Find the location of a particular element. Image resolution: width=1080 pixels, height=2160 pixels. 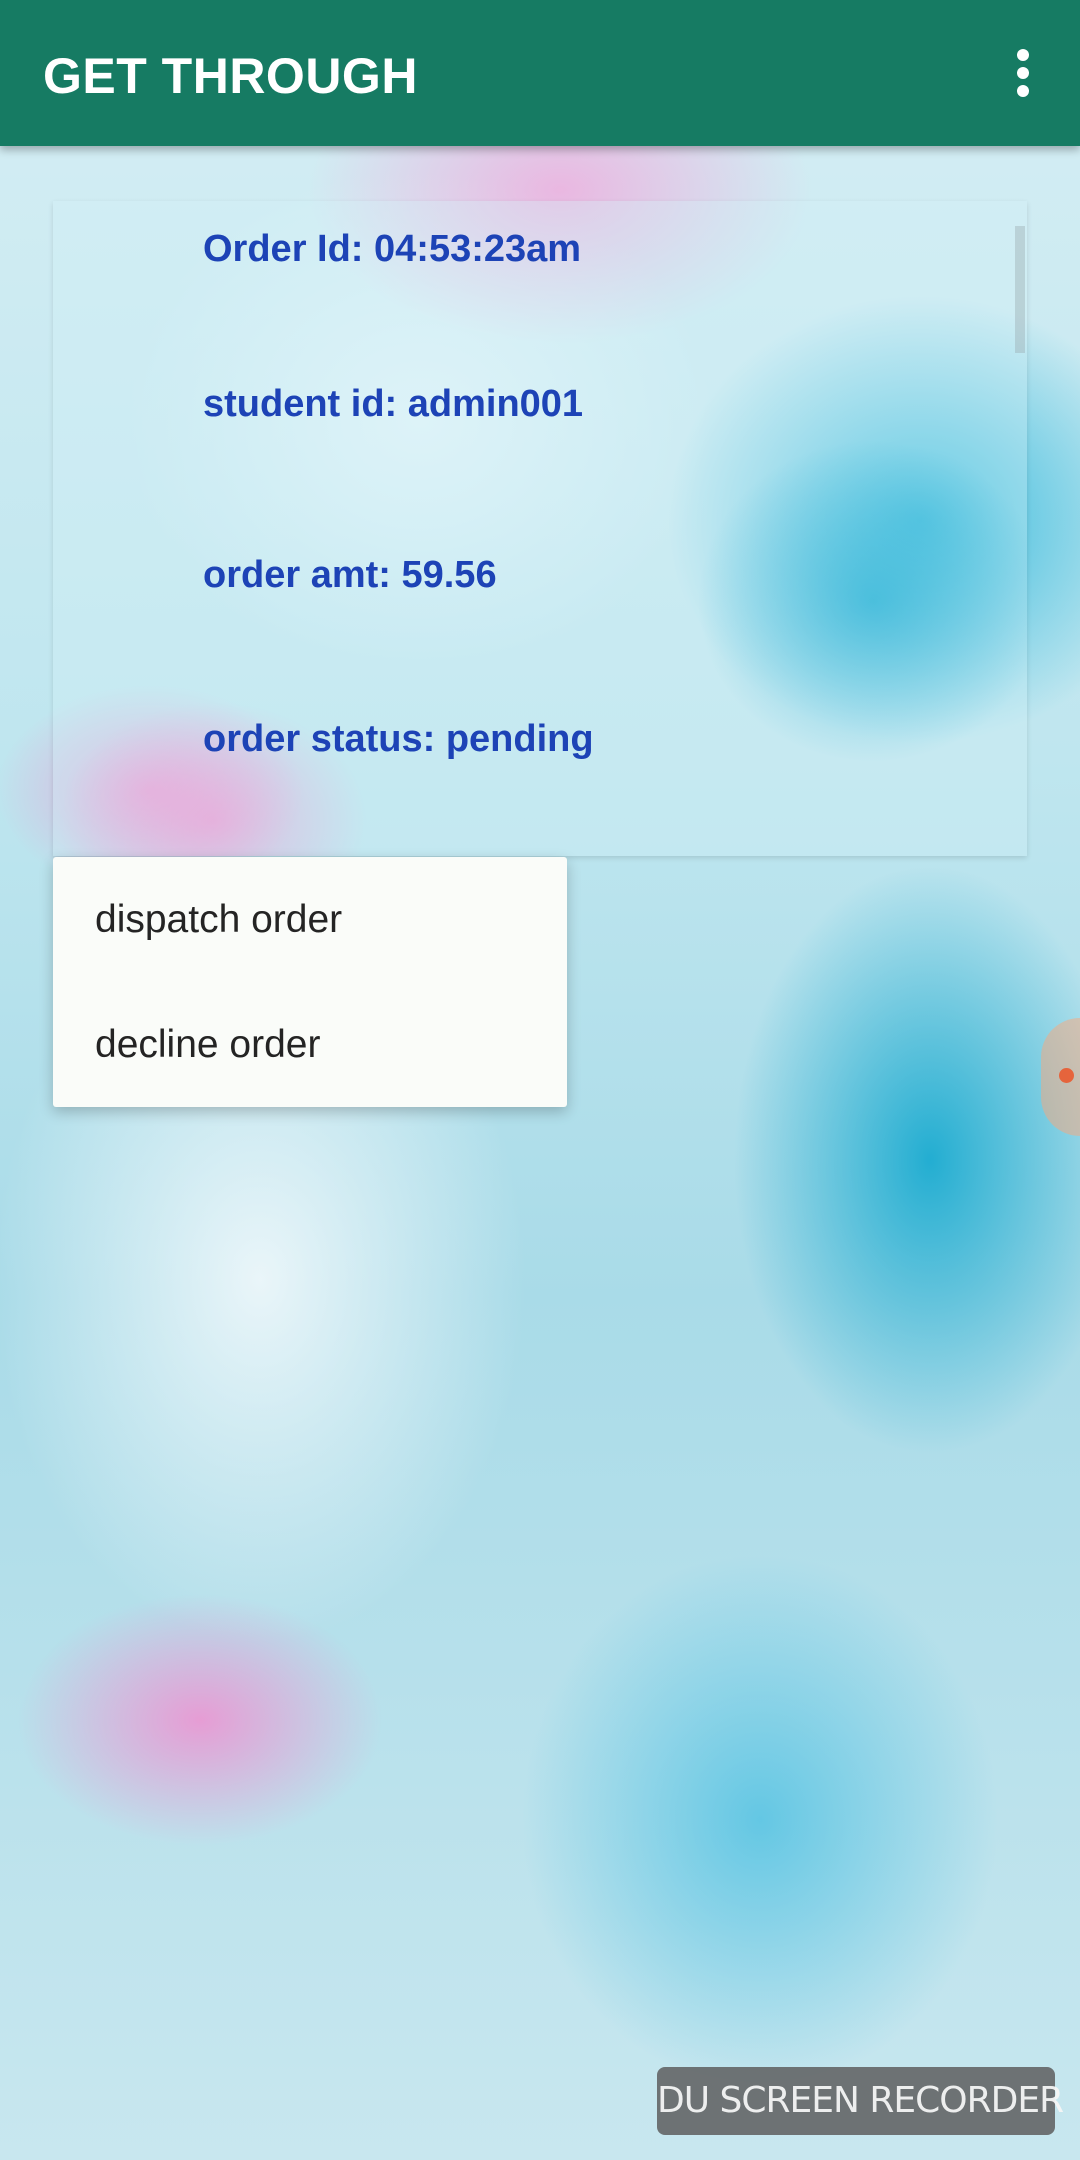

overflow-menu-button is located at coordinates (1023, 73).